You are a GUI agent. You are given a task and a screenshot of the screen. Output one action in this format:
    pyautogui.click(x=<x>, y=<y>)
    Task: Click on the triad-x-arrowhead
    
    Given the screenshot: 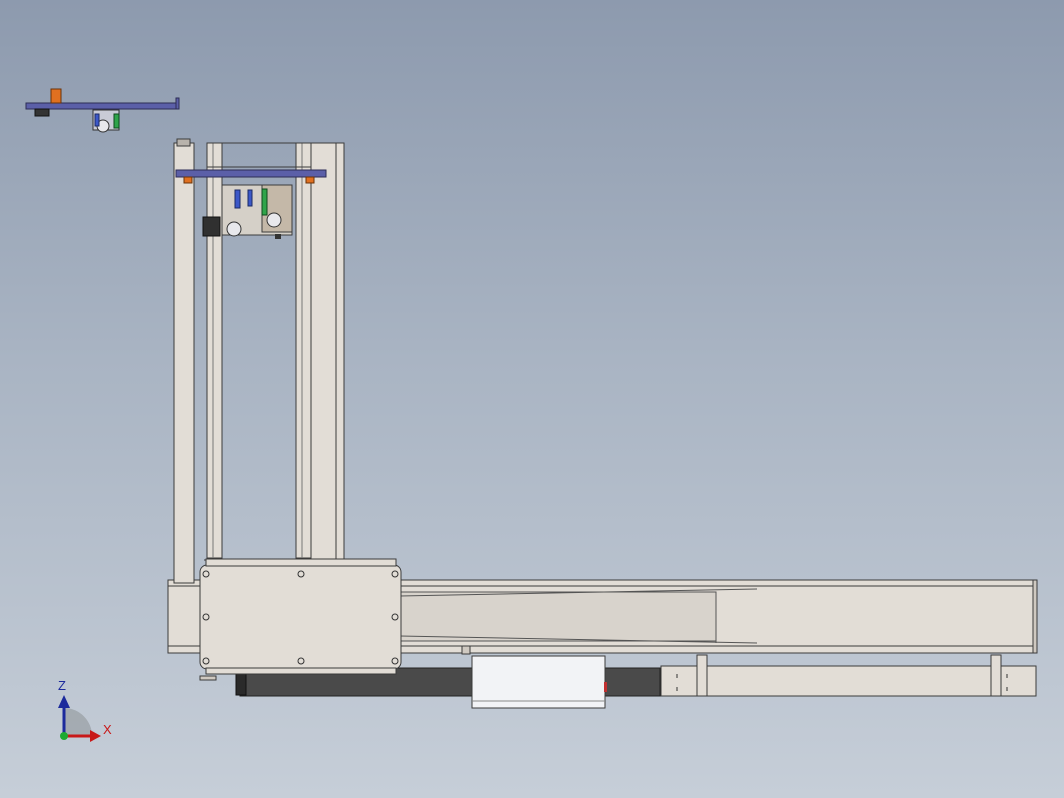 What is the action you would take?
    pyautogui.click(x=95, y=736)
    